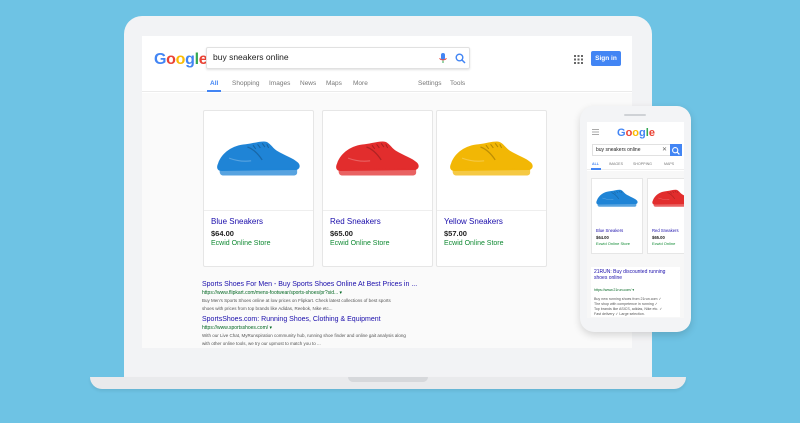  I want to click on mobile-search-button, so click(676, 150).